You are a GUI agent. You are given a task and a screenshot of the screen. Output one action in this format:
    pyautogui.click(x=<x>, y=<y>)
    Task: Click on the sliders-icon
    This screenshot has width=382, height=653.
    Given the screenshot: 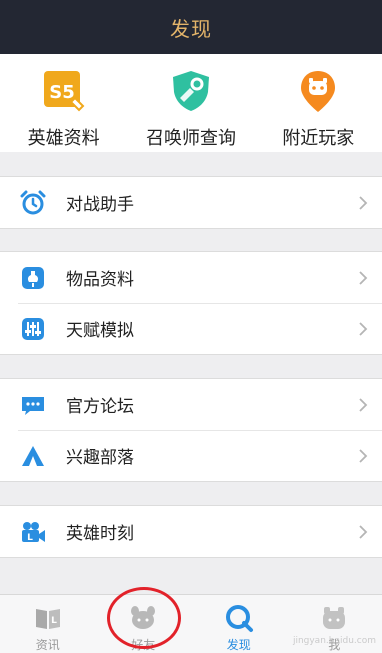 What is the action you would take?
    pyautogui.click(x=33, y=329)
    